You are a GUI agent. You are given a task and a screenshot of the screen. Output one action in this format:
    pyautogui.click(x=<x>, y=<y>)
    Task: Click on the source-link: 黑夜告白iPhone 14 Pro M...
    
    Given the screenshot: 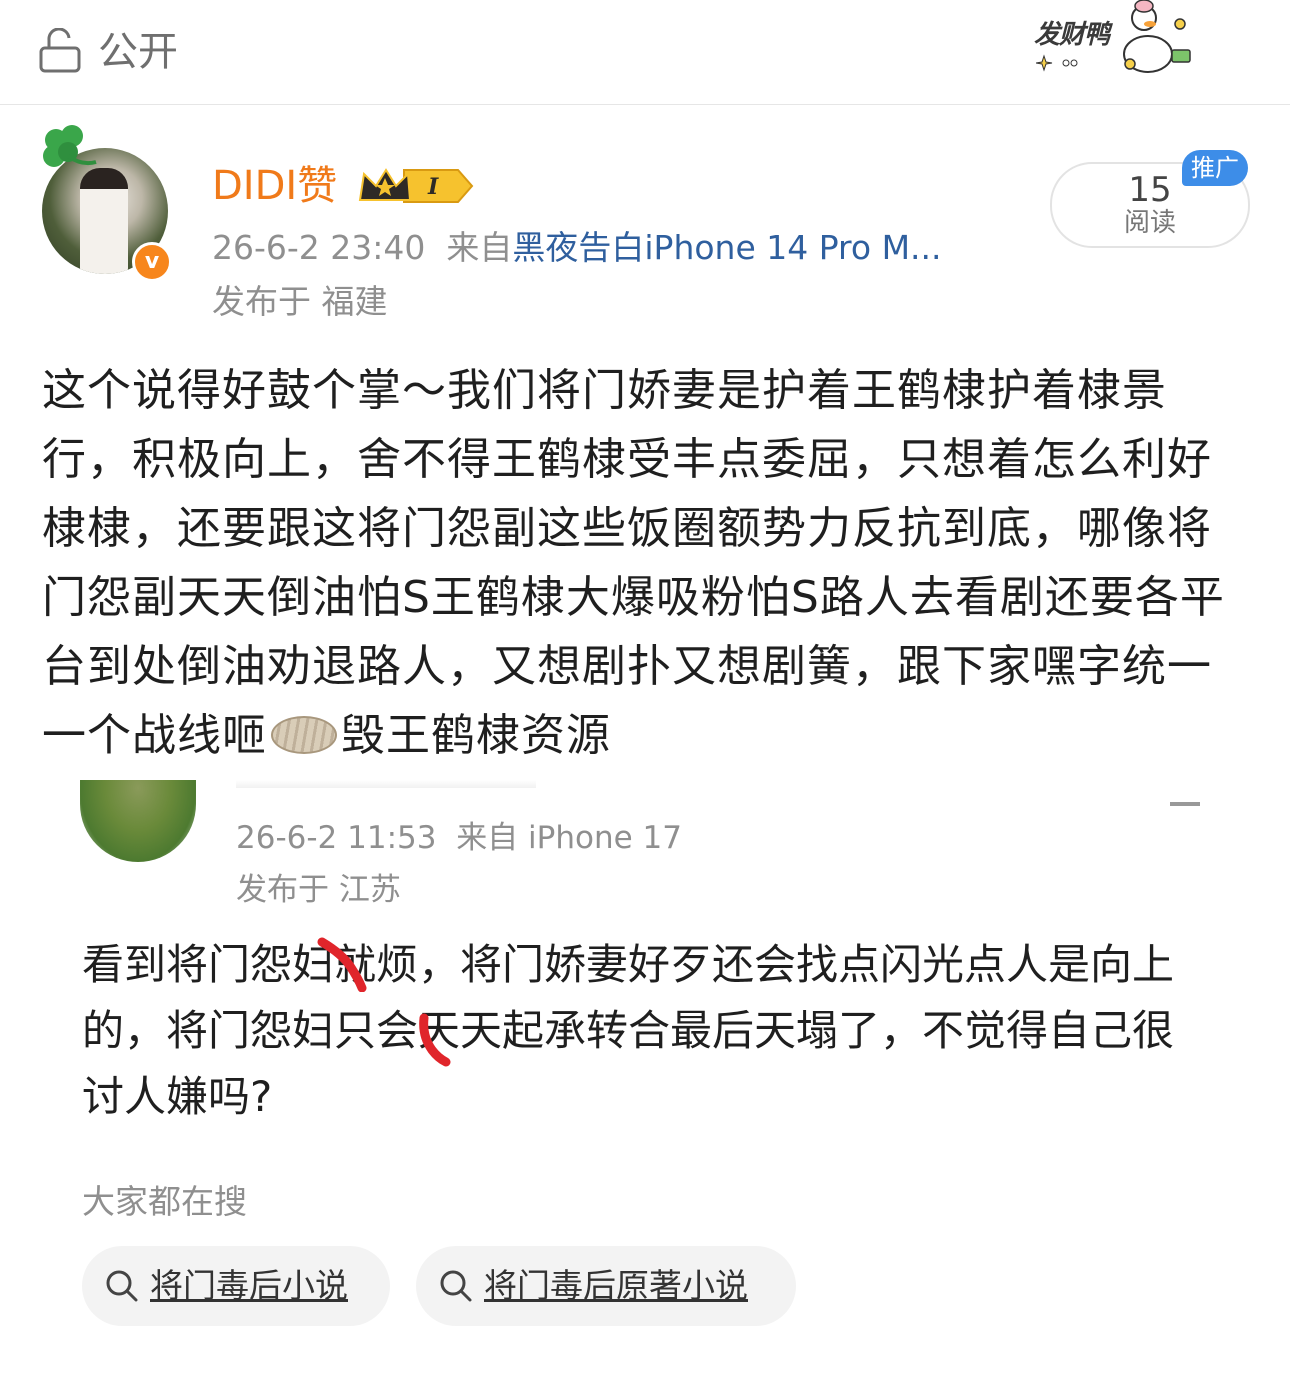 What is the action you would take?
    pyautogui.click(x=726, y=247)
    